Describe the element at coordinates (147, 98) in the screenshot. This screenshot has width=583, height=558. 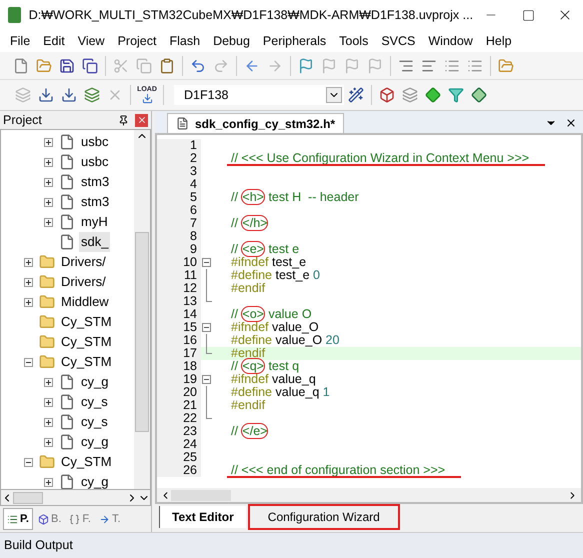
I see `download-arrow-icon` at that location.